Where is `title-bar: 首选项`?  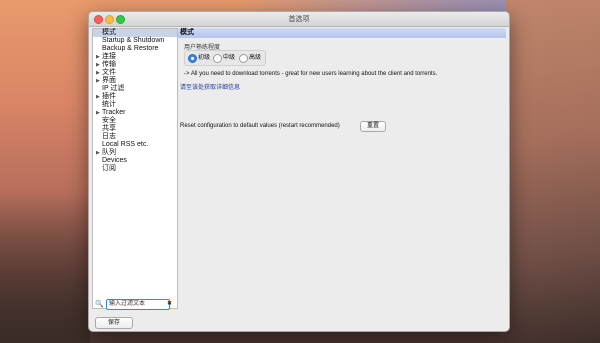
title-bar: 首选项 is located at coordinates (299, 19).